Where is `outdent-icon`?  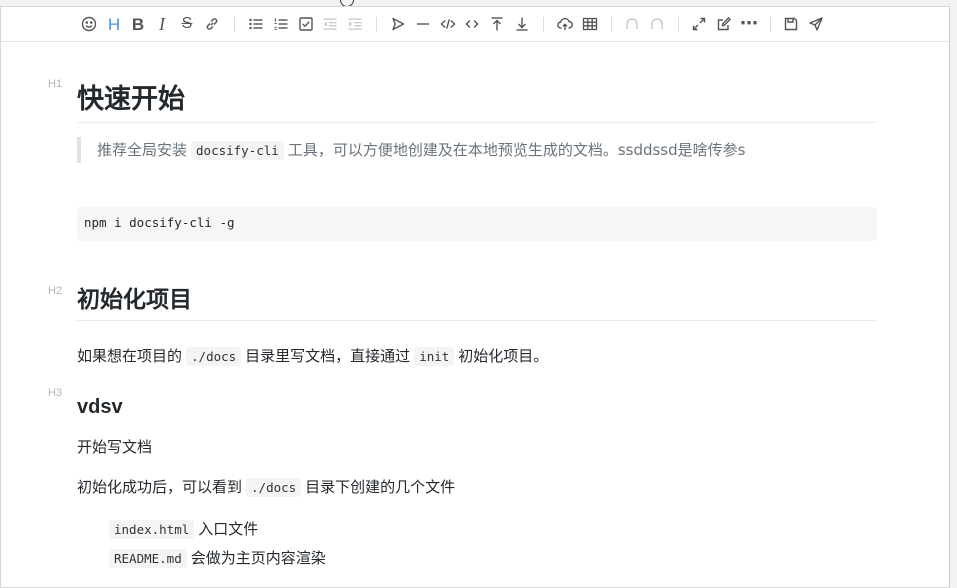 outdent-icon is located at coordinates (330, 24).